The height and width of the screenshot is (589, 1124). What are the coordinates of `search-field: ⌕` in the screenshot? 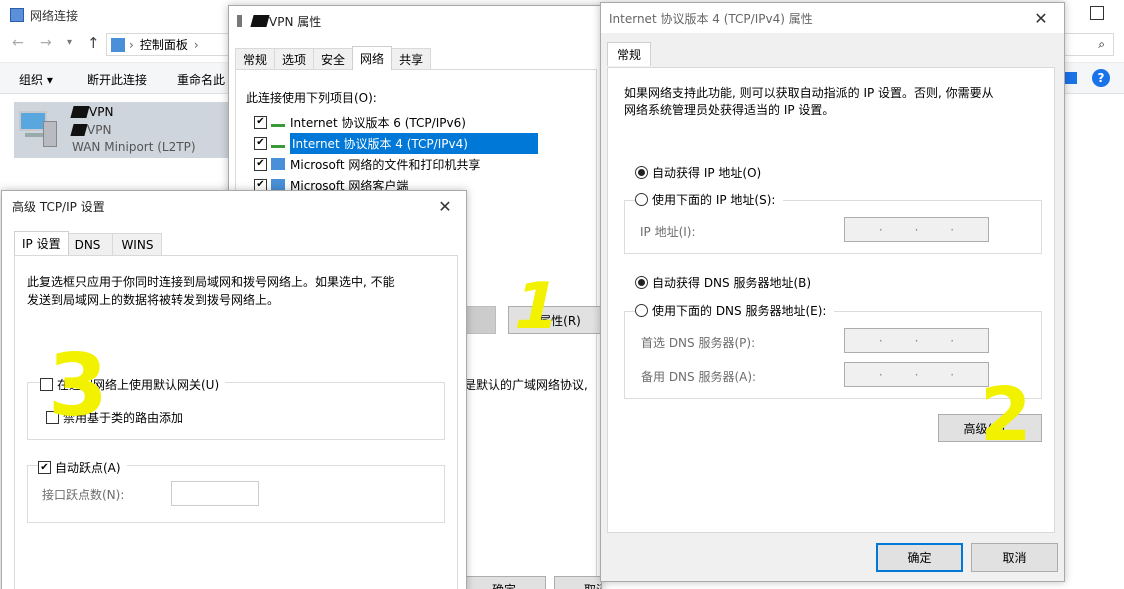 It's located at (1089, 44).